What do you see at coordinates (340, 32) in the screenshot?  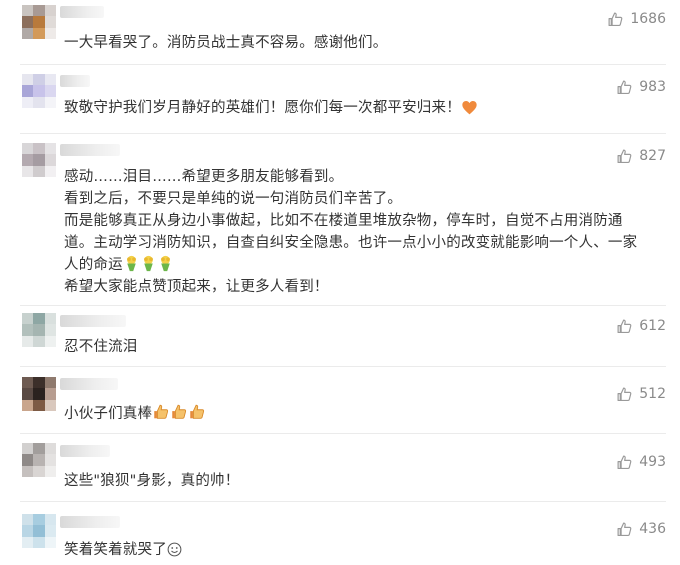 I see `comment-item: 一大早看哭了。消防员战士真不容易。感谢他们。 1686` at bounding box center [340, 32].